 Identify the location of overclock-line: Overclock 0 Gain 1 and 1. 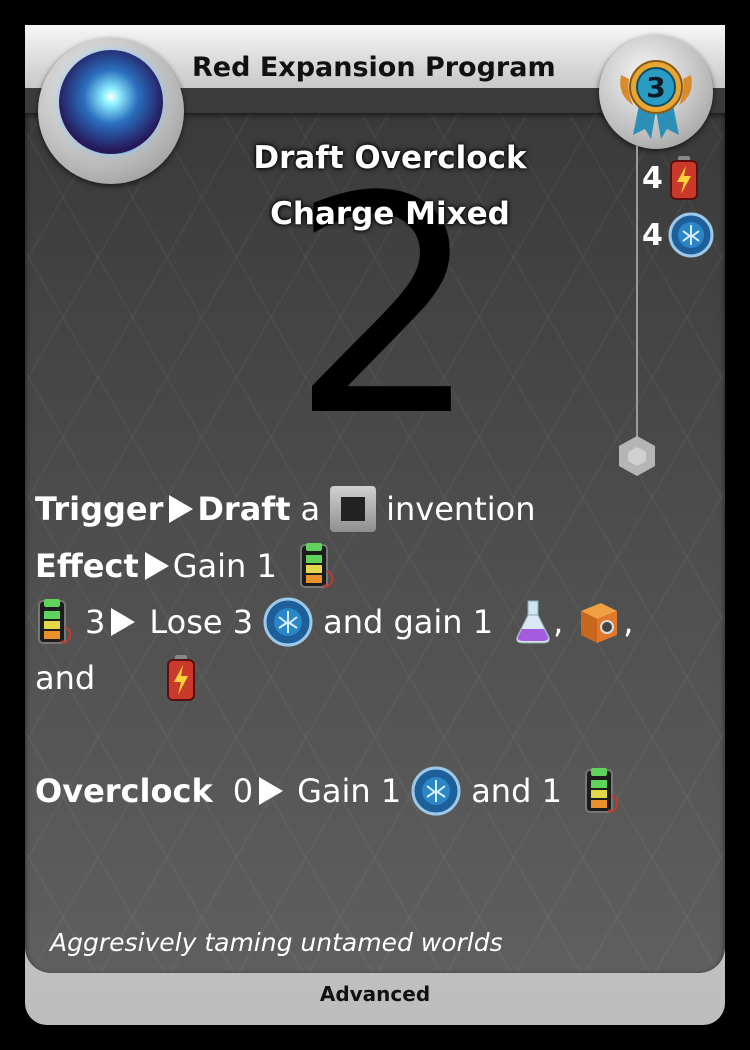
(328, 791).